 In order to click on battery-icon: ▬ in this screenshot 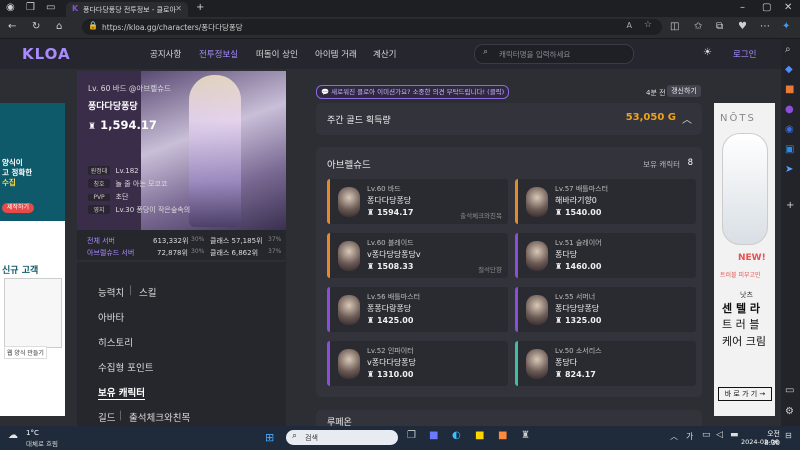, I will do `click(734, 435)`.